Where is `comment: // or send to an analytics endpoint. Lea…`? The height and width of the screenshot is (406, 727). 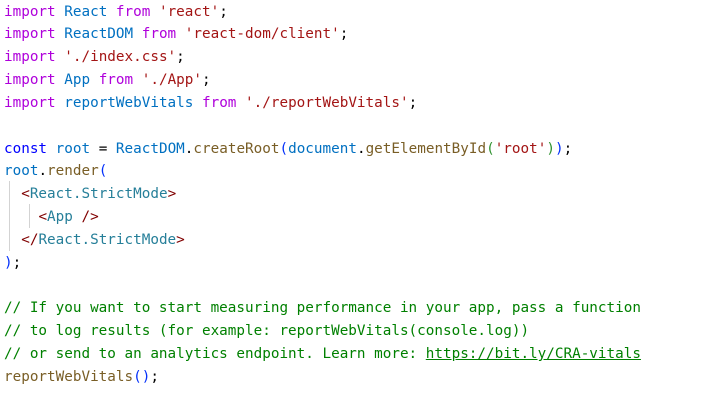
comment: // or send to an analytics endpoint. Lea… is located at coordinates (215, 354).